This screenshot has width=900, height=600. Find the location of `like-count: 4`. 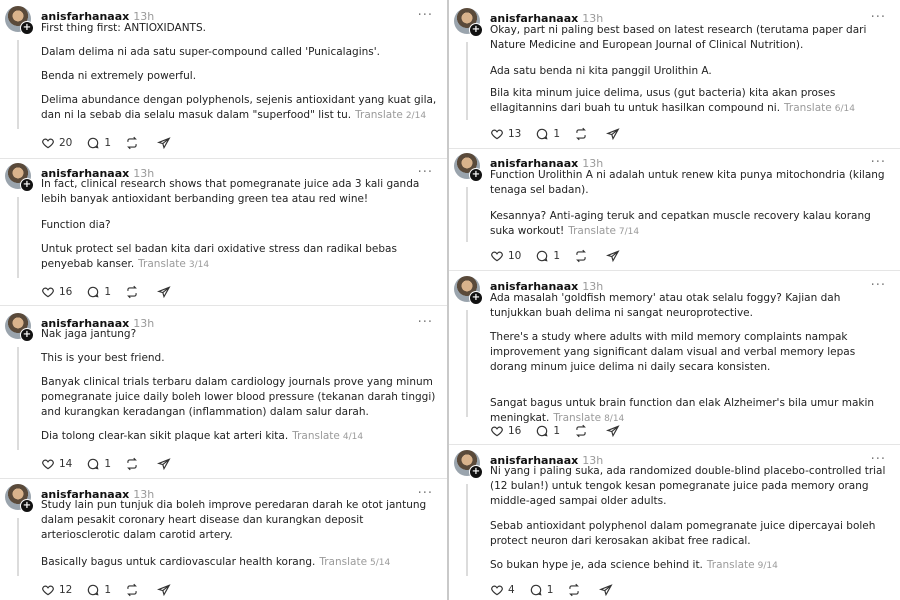

like-count: 4 is located at coordinates (511, 590).